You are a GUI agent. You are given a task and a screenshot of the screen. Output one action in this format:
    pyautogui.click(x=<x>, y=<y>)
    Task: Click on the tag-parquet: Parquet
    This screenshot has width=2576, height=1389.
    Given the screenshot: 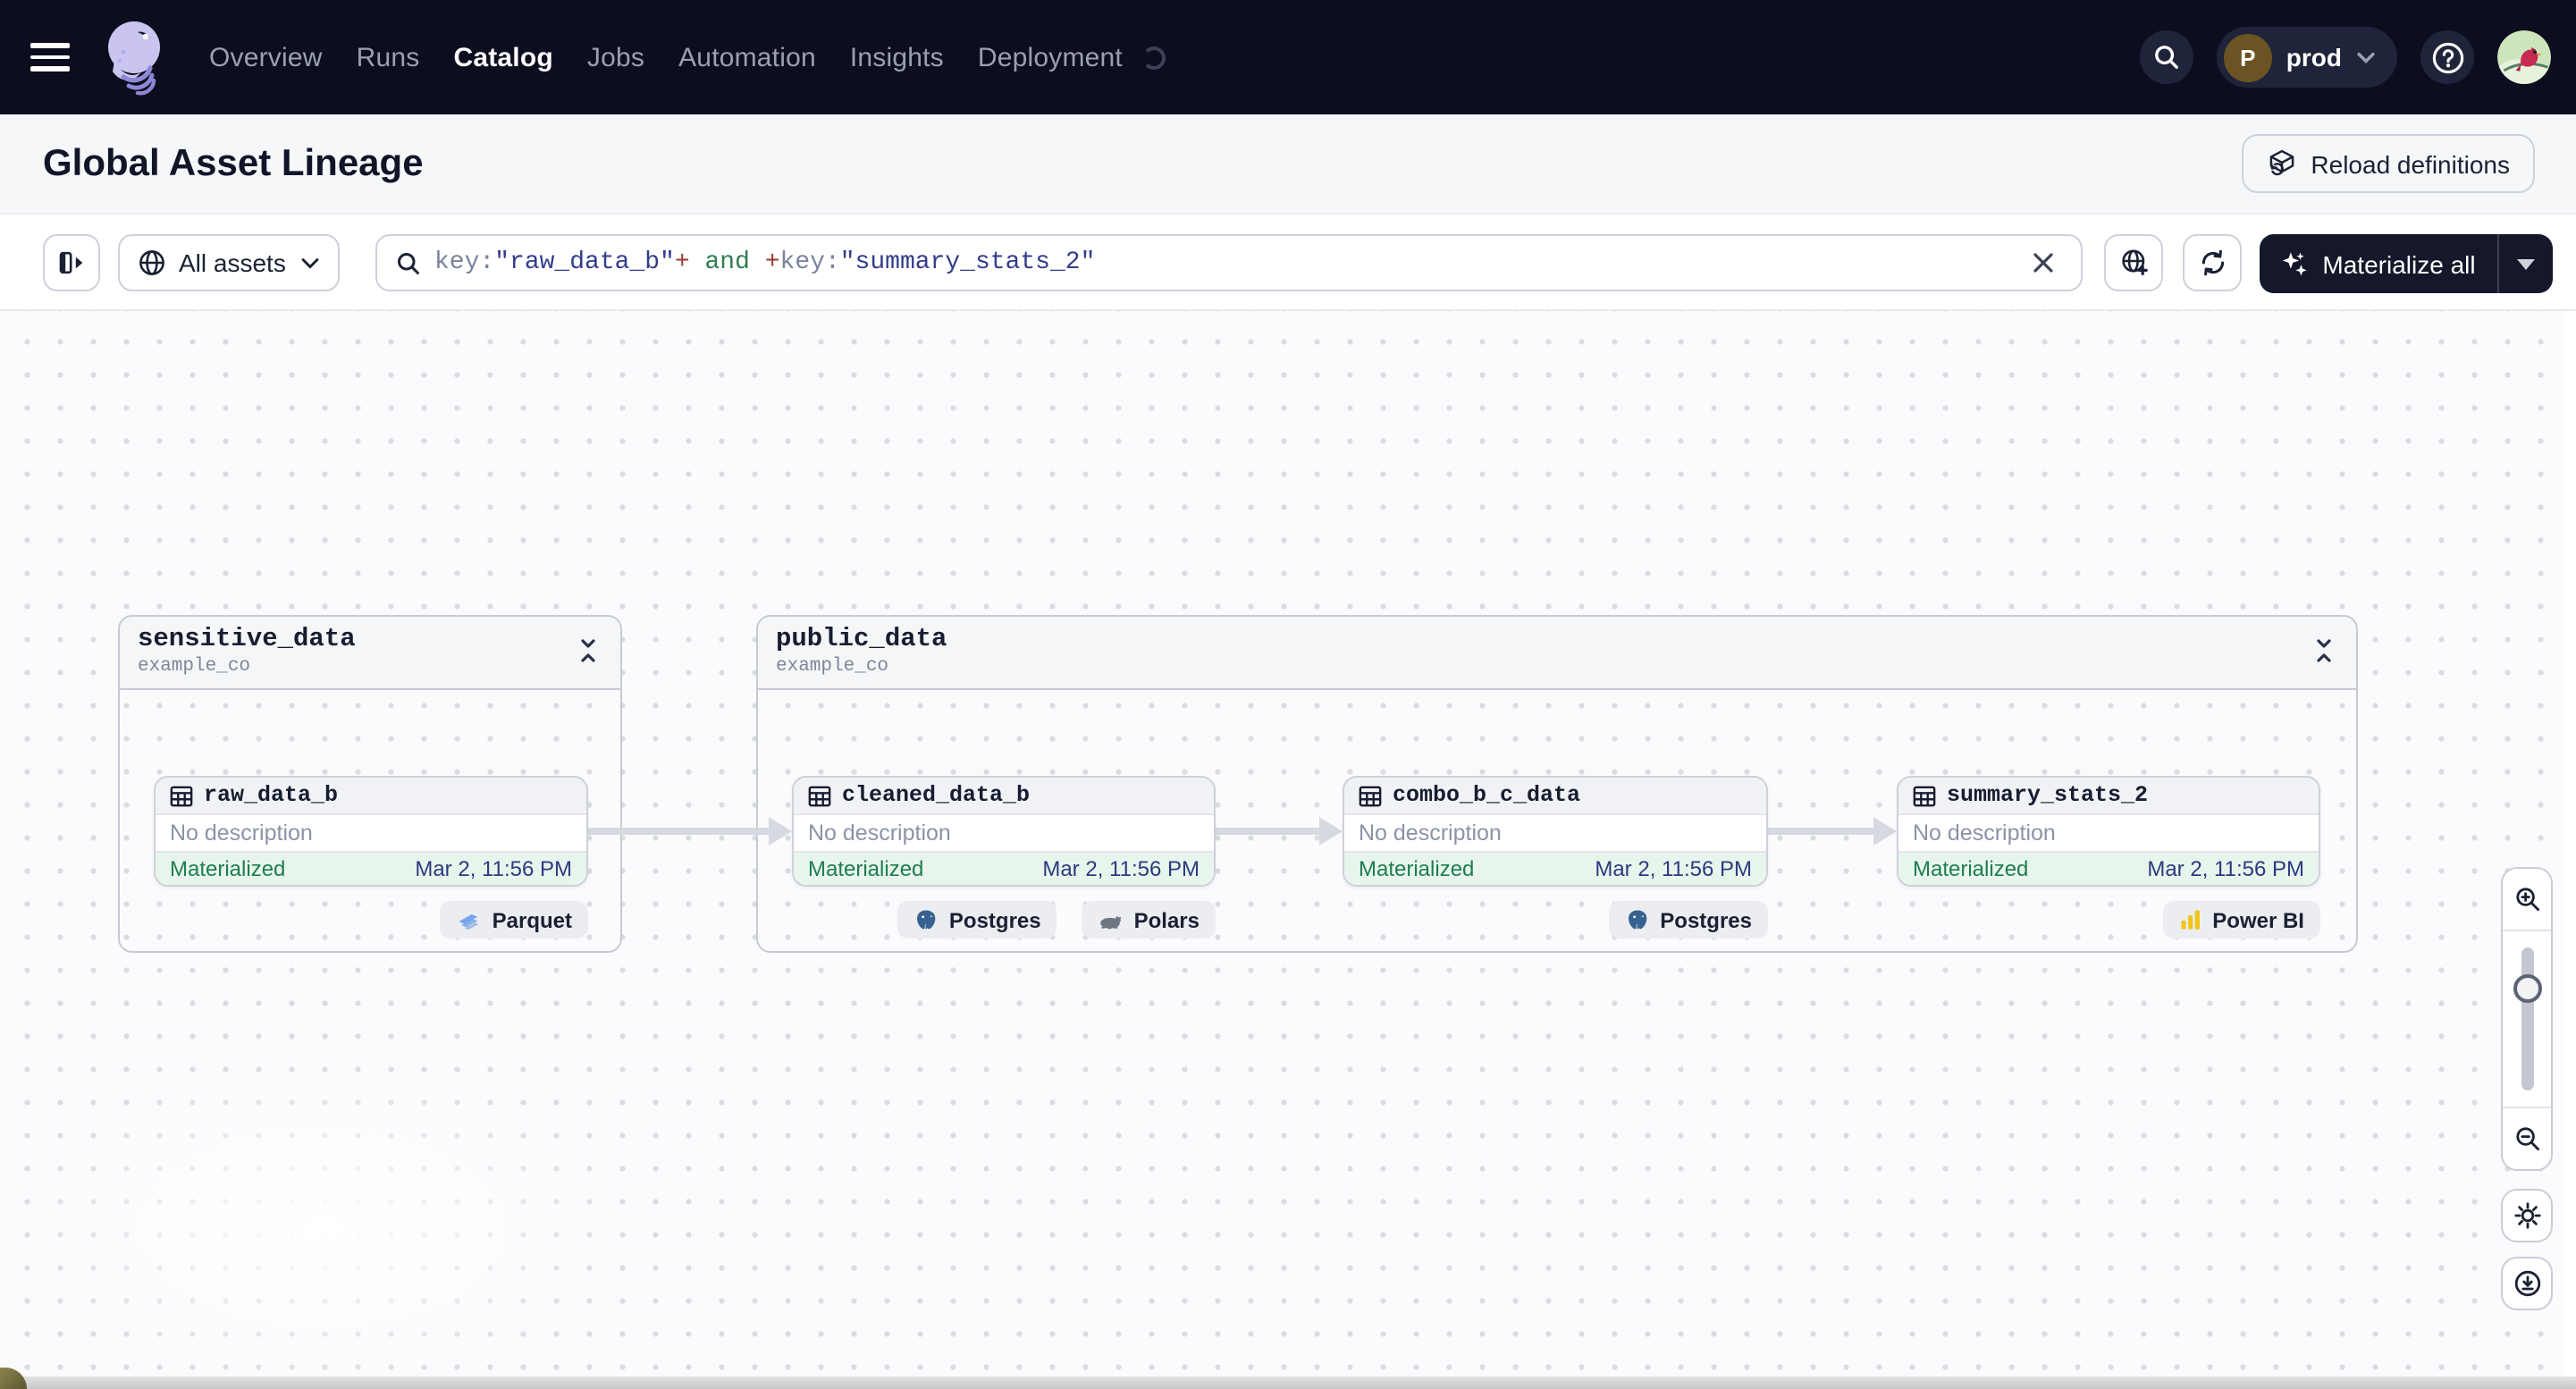 What is the action you would take?
    pyautogui.click(x=514, y=920)
    